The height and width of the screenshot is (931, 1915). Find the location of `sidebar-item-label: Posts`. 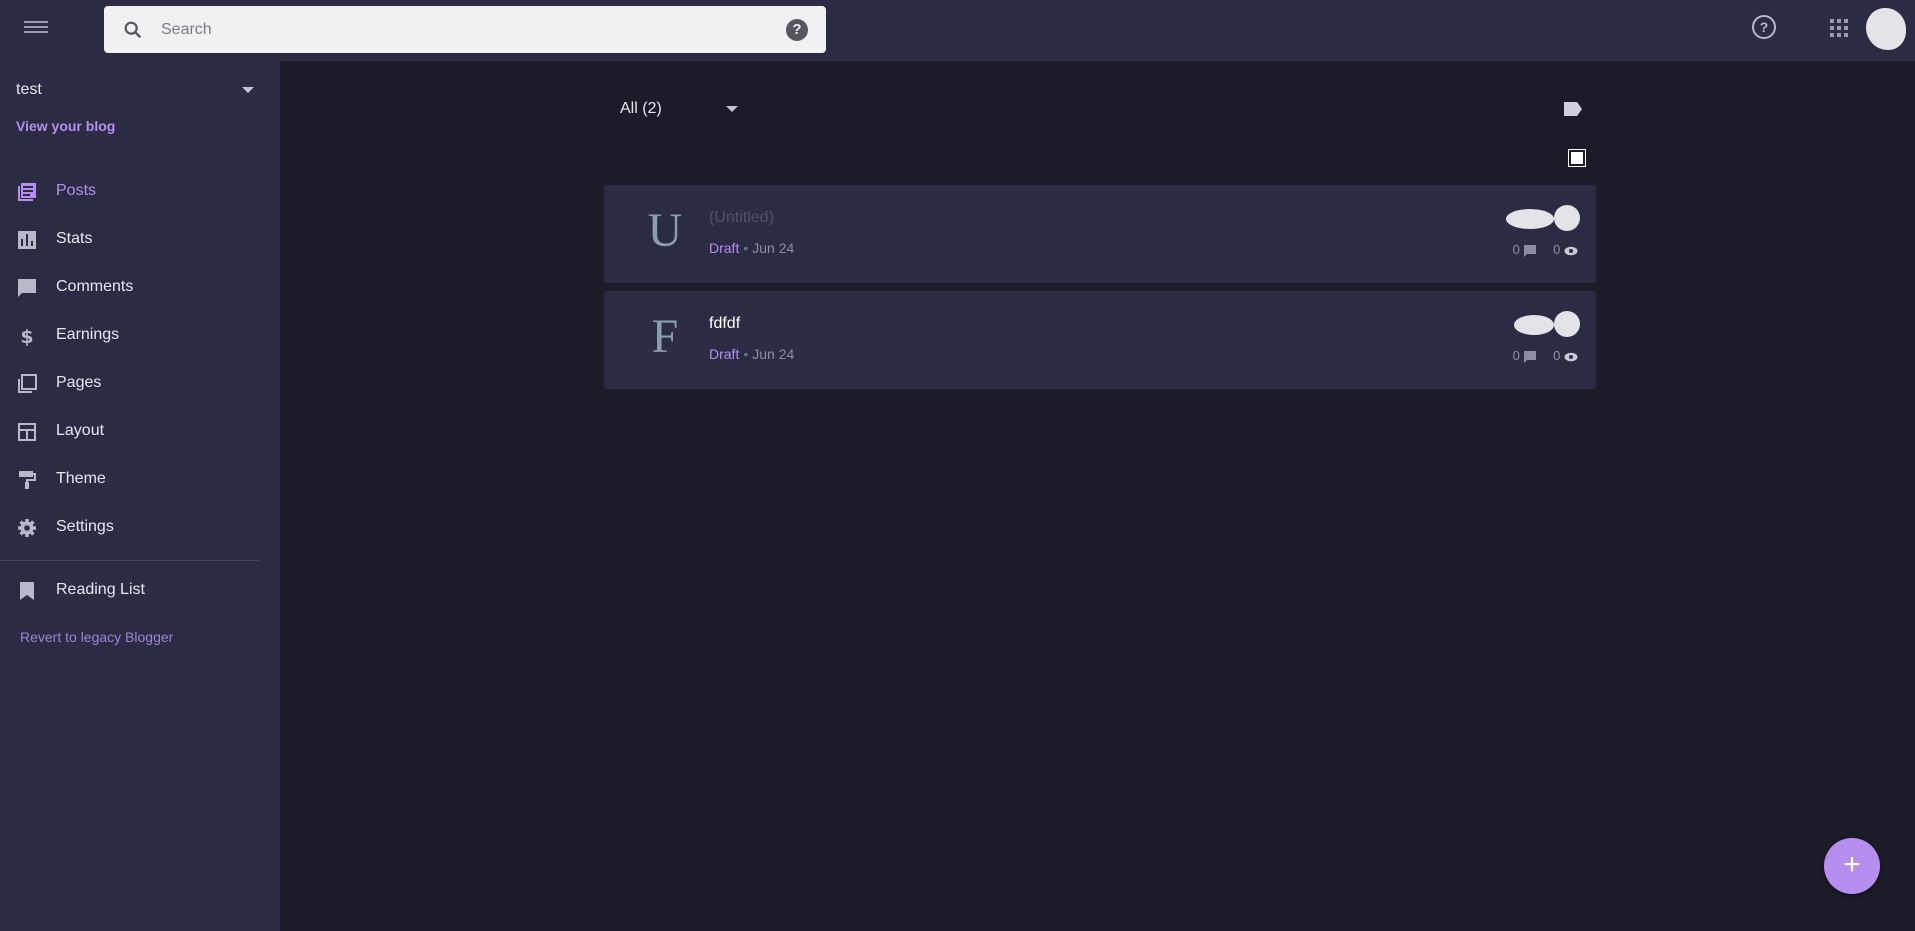

sidebar-item-label: Posts is located at coordinates (76, 190).